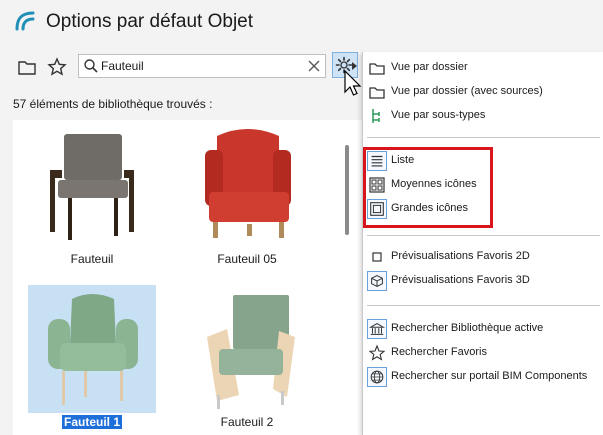  Describe the element at coordinates (57, 67) in the screenshot. I see `favorites-star-button` at that location.